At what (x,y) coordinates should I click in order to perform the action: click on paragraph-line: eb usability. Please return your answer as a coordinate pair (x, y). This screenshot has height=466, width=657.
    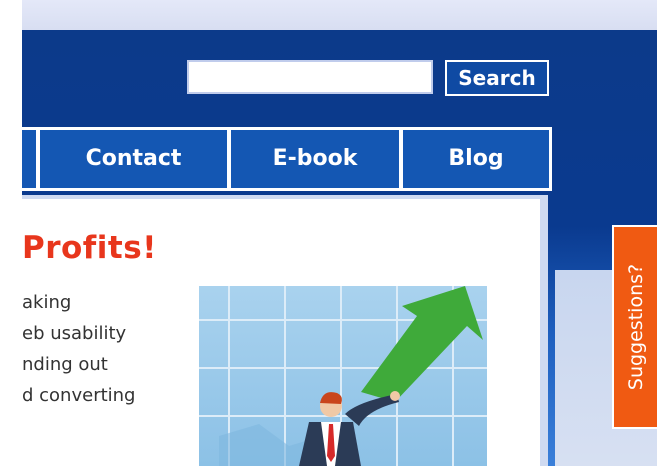
    Looking at the image, I should click on (74, 333).